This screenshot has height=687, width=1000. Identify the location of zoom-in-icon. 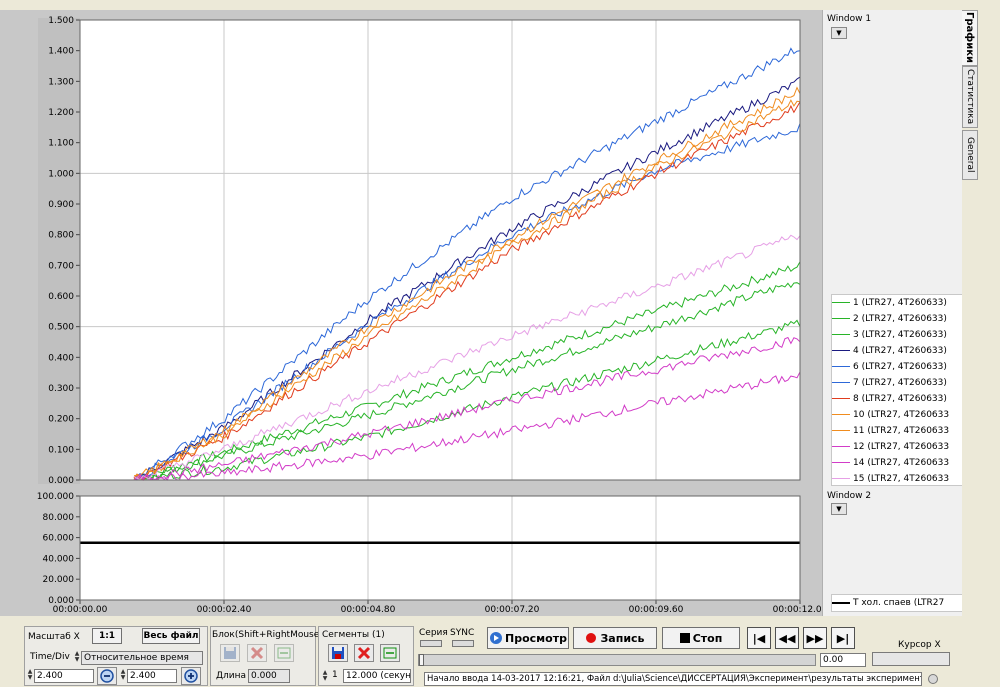
(191, 676).